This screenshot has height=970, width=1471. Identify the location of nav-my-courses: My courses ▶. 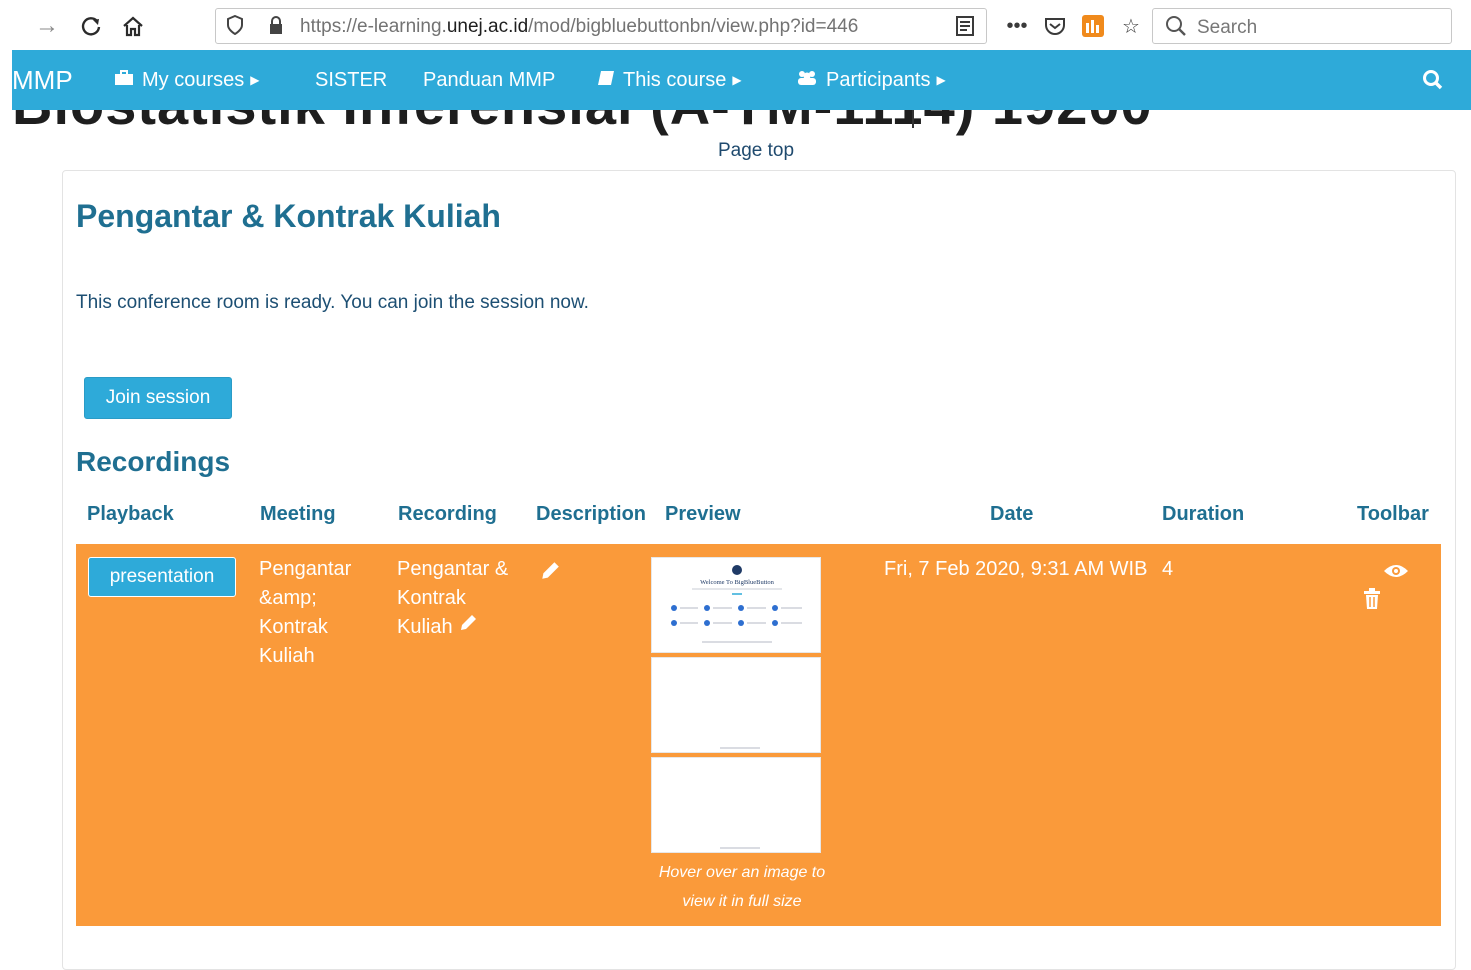
(186, 80).